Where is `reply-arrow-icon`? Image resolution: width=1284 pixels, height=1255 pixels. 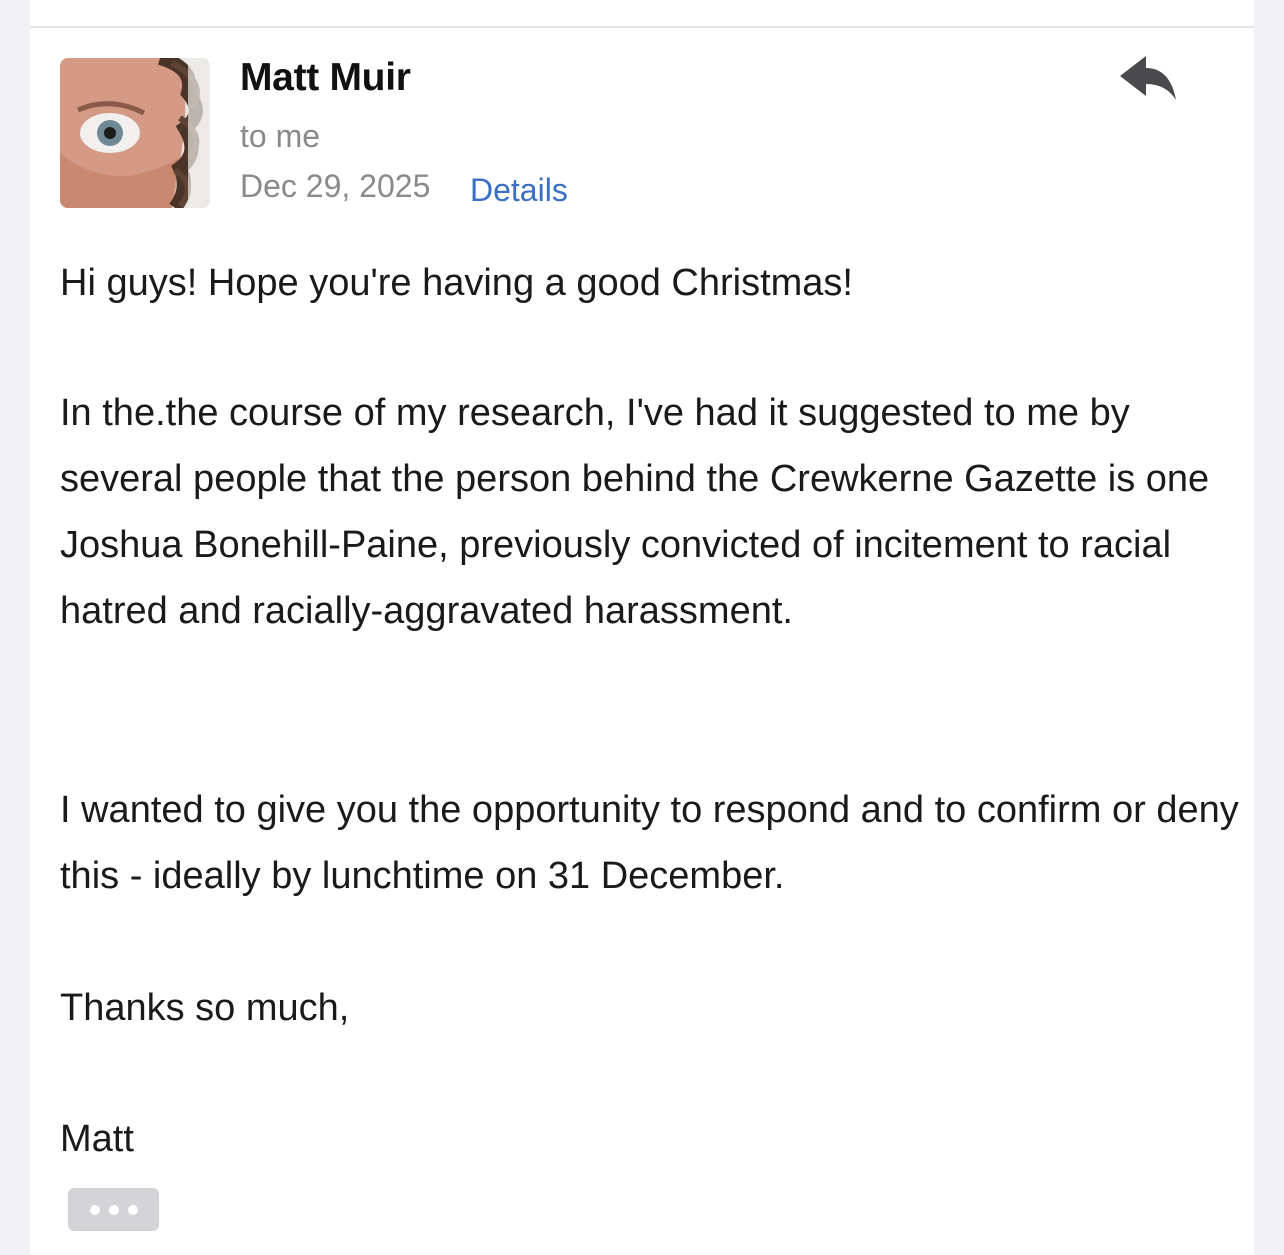 reply-arrow-icon is located at coordinates (1148, 78).